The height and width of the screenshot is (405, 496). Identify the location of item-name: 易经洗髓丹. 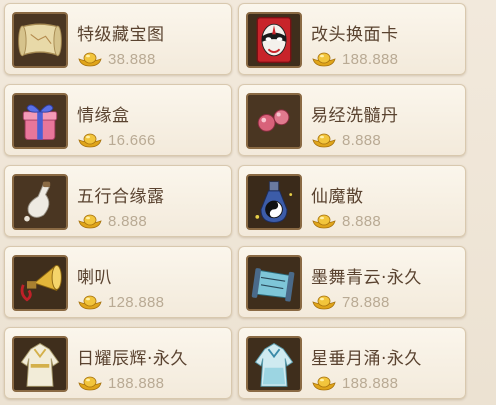
(355, 116).